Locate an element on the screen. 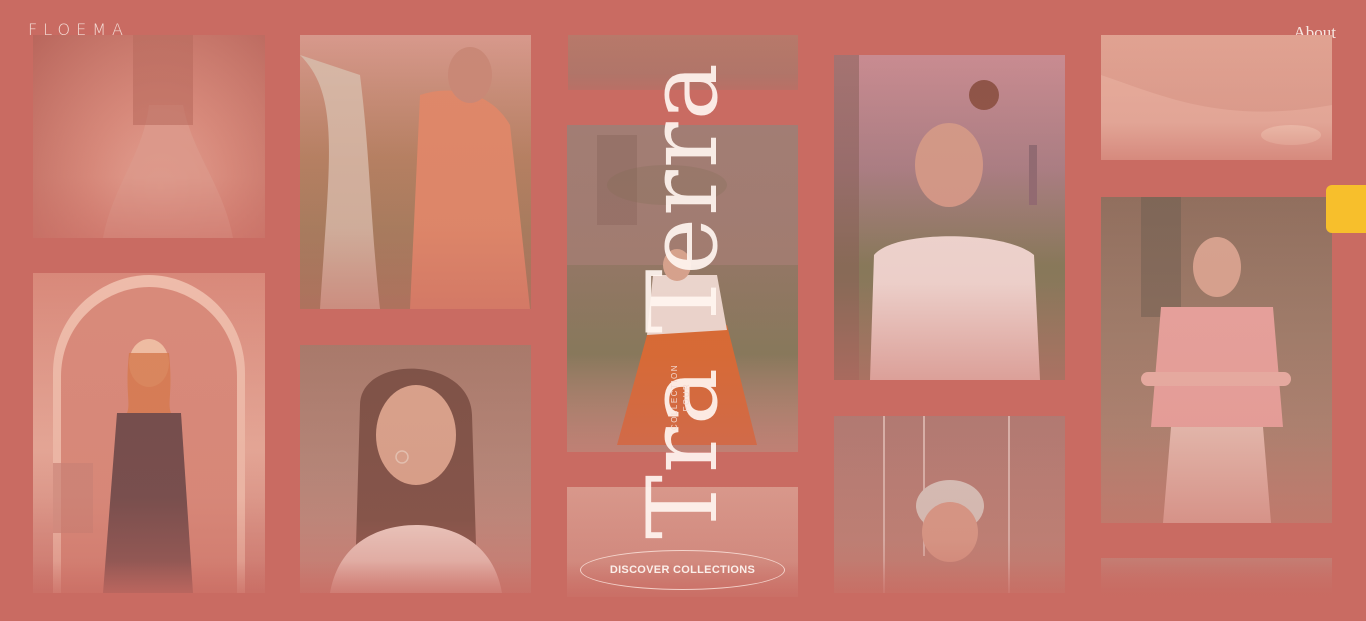 This screenshot has height=621, width=1366. elder-woman-illustration is located at coordinates (946, 504).